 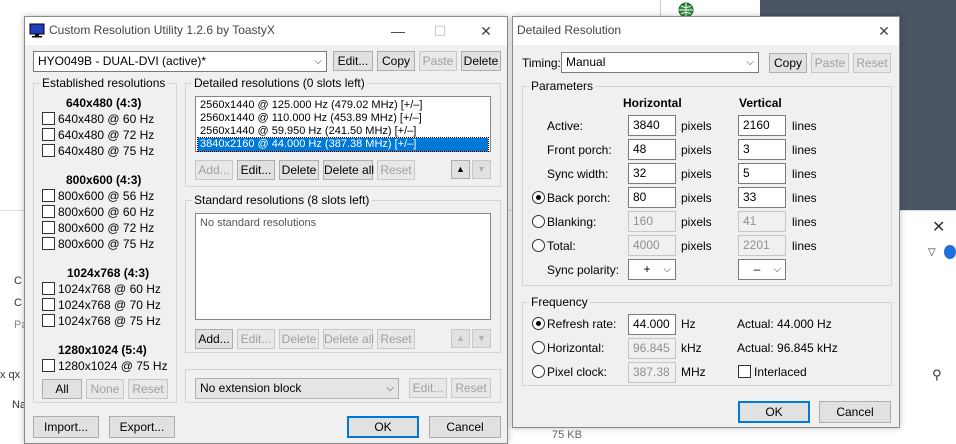 What do you see at coordinates (762, 221) in the screenshot?
I see `blanking-vertical-input: 41` at bounding box center [762, 221].